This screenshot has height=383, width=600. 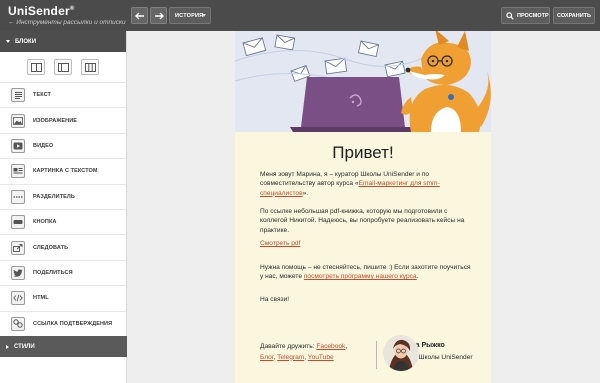 I want to click on help-text-end: ., so click(x=417, y=277).